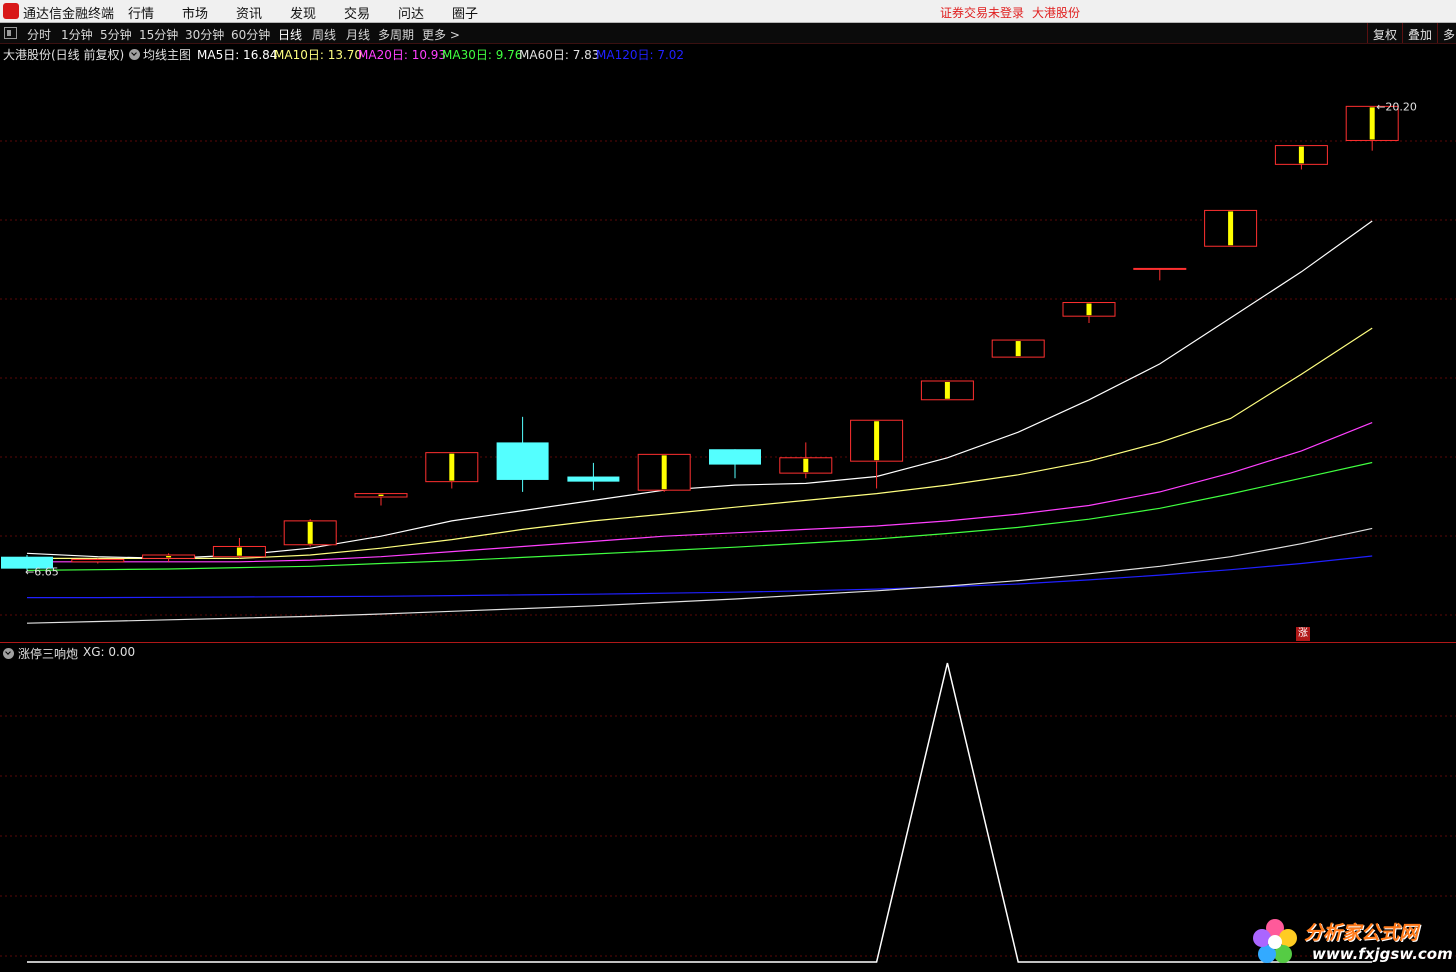 Image resolution: width=1456 pixels, height=972 pixels. I want to click on ma10-label: MA10日: 13.70, so click(318, 55).